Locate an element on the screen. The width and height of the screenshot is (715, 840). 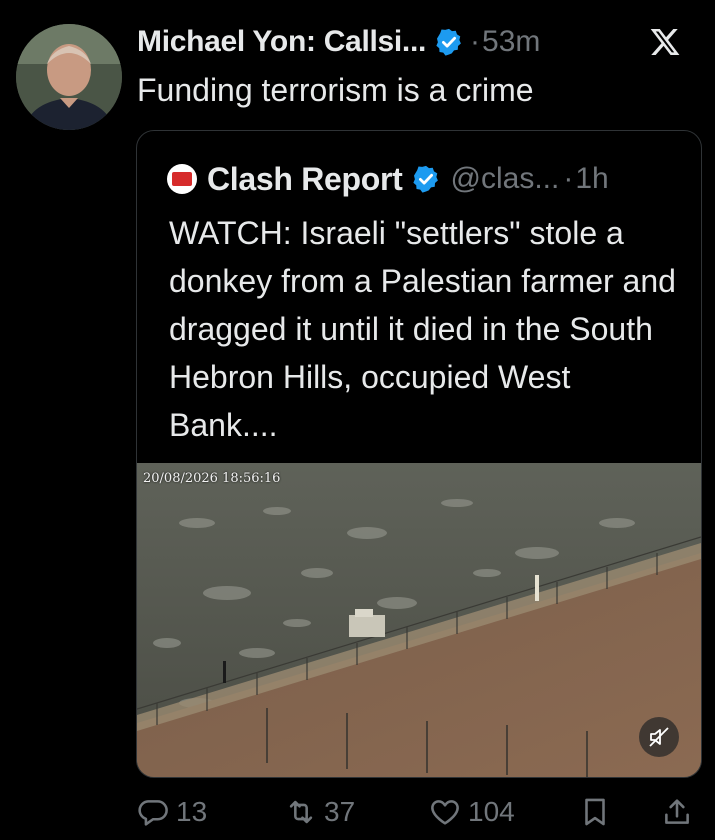
mute-icon is located at coordinates (659, 737).